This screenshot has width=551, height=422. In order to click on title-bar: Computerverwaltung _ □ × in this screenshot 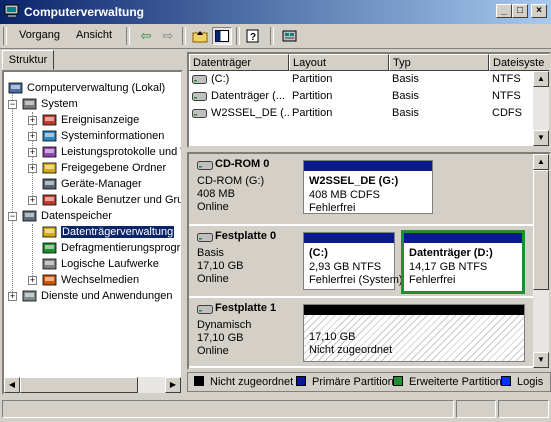, I will do `click(275, 12)`.